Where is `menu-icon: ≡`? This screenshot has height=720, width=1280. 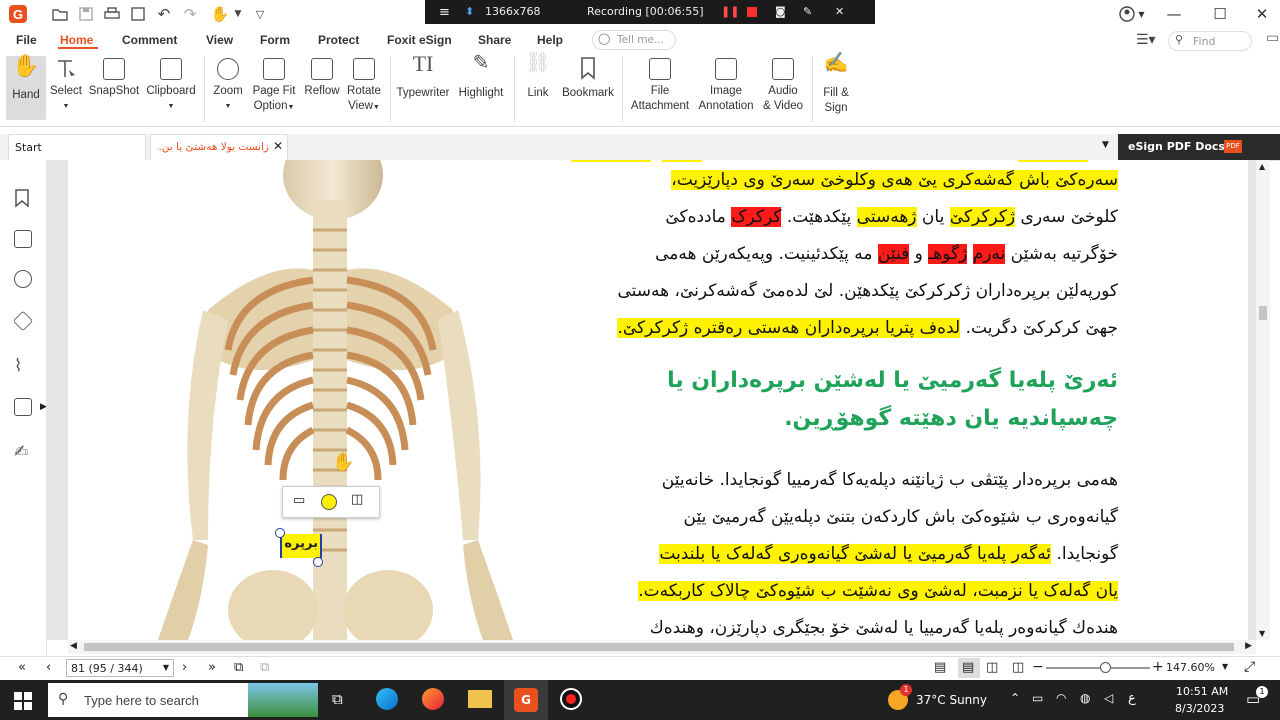
menu-icon: ≡ is located at coordinates (444, 12).